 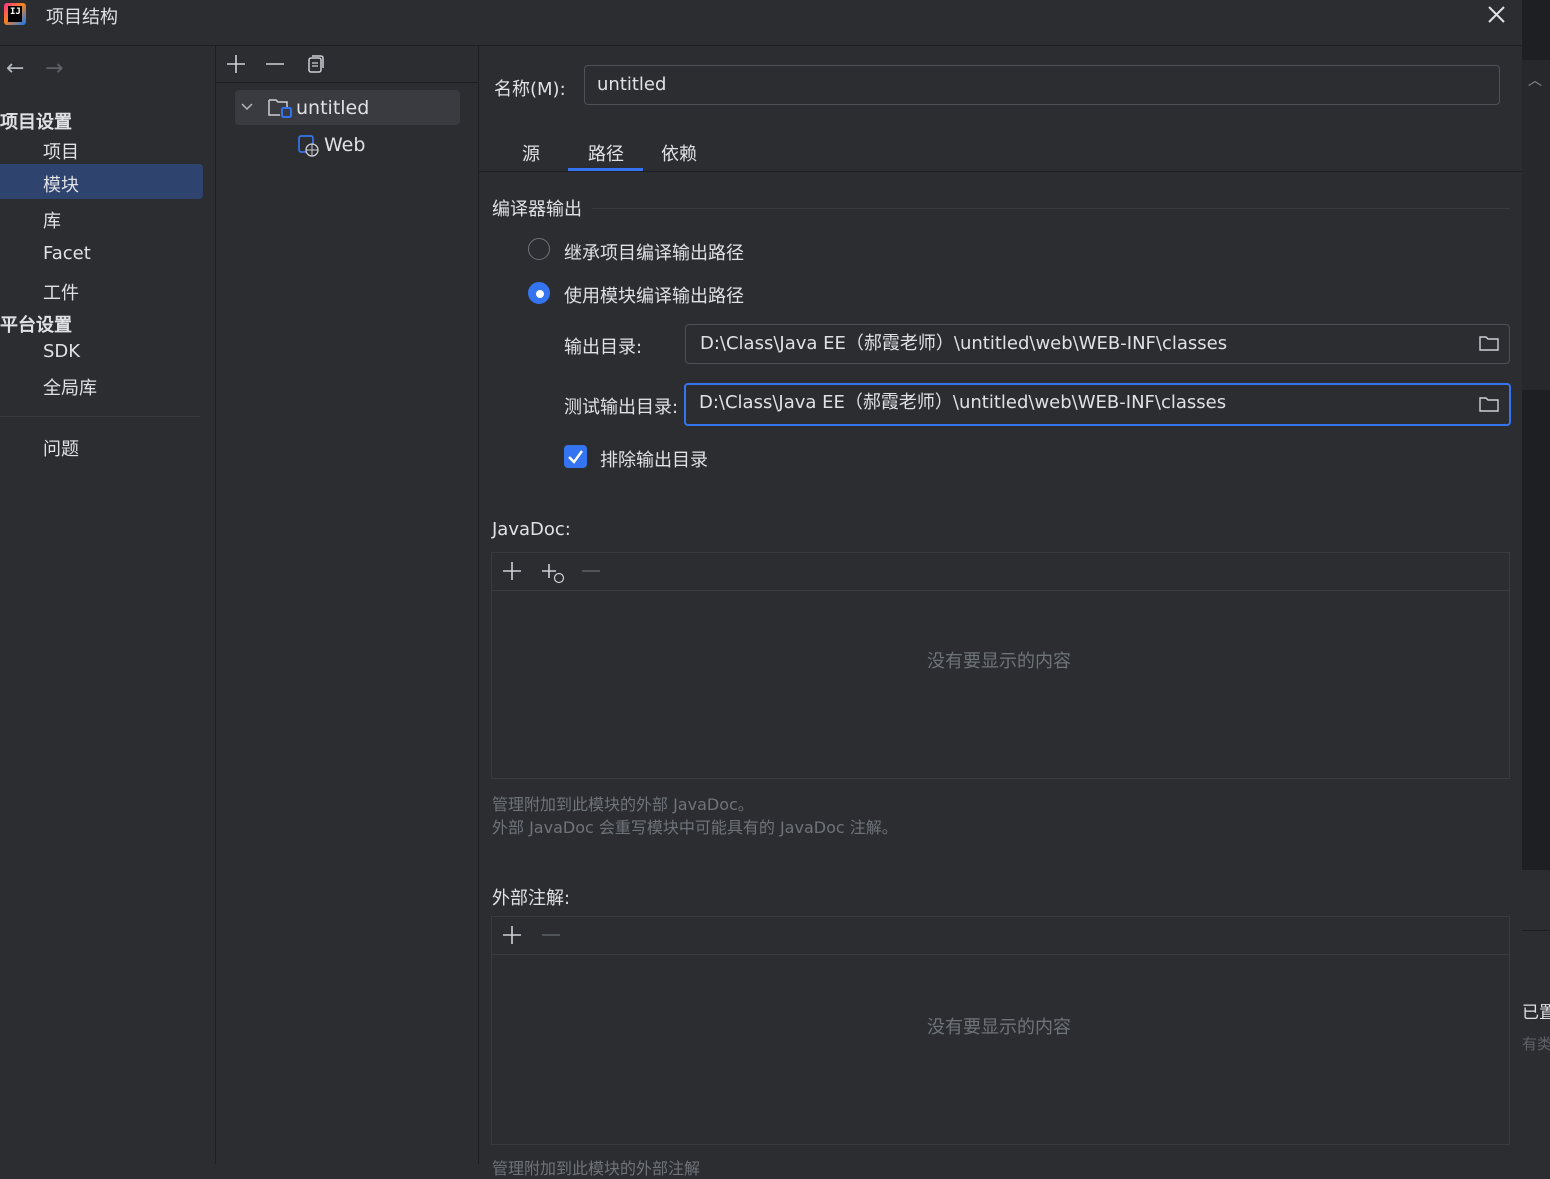 I want to click on add-annotation-button, so click(x=512, y=937).